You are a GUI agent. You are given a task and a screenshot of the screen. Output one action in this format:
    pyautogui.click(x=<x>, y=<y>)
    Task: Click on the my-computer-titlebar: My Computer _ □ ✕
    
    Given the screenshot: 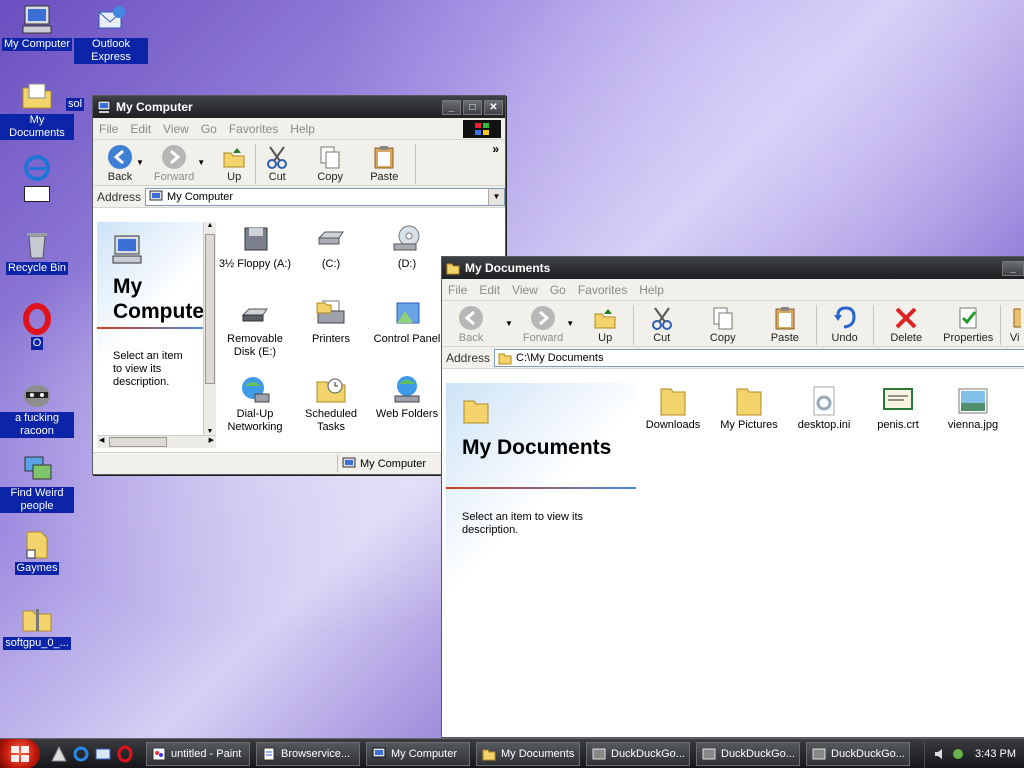 What is the action you would take?
    pyautogui.click(x=299, y=107)
    